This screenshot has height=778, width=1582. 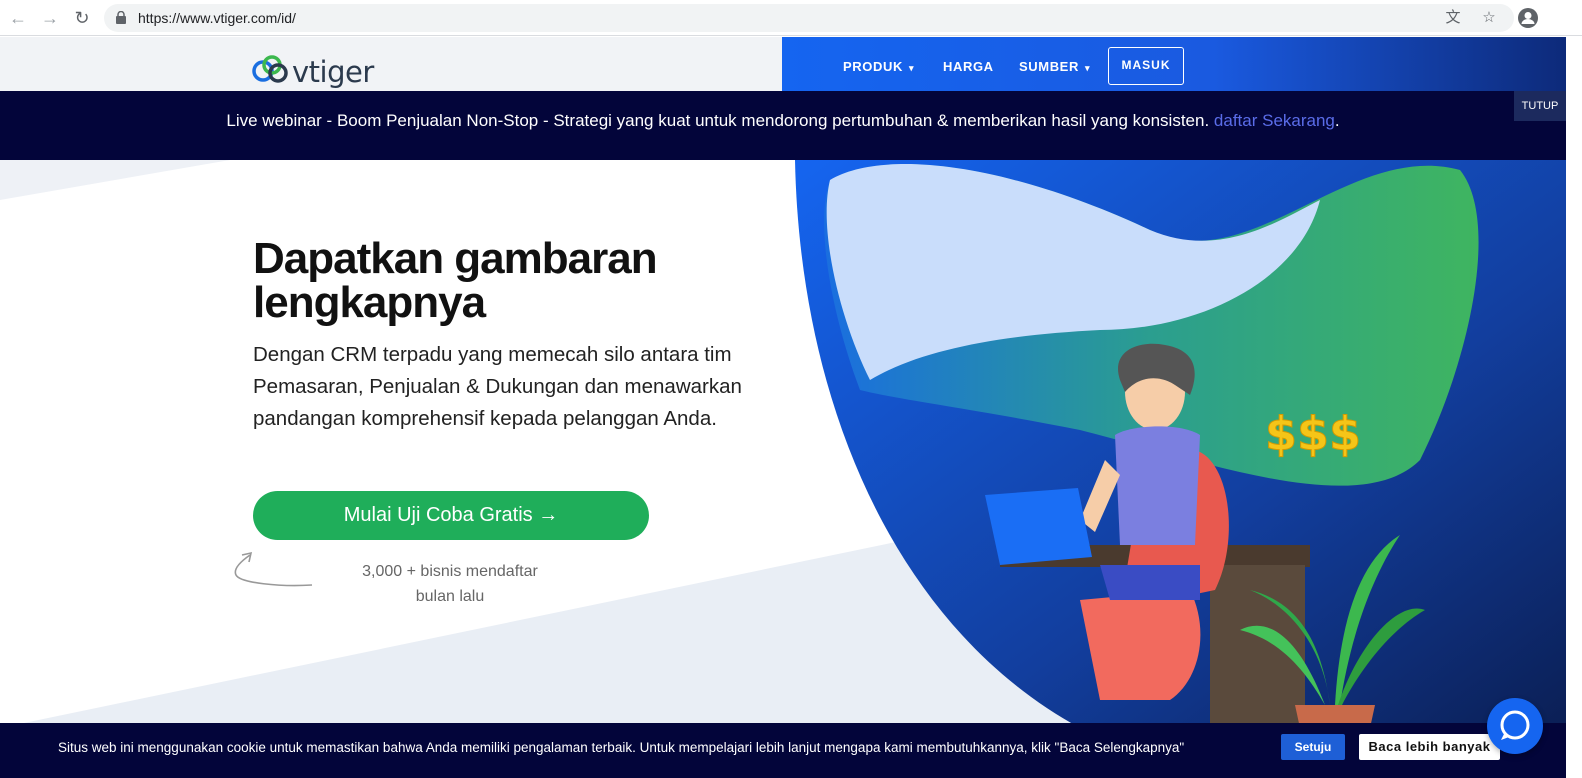 I want to click on forward-icon: →, so click(x=50, y=18).